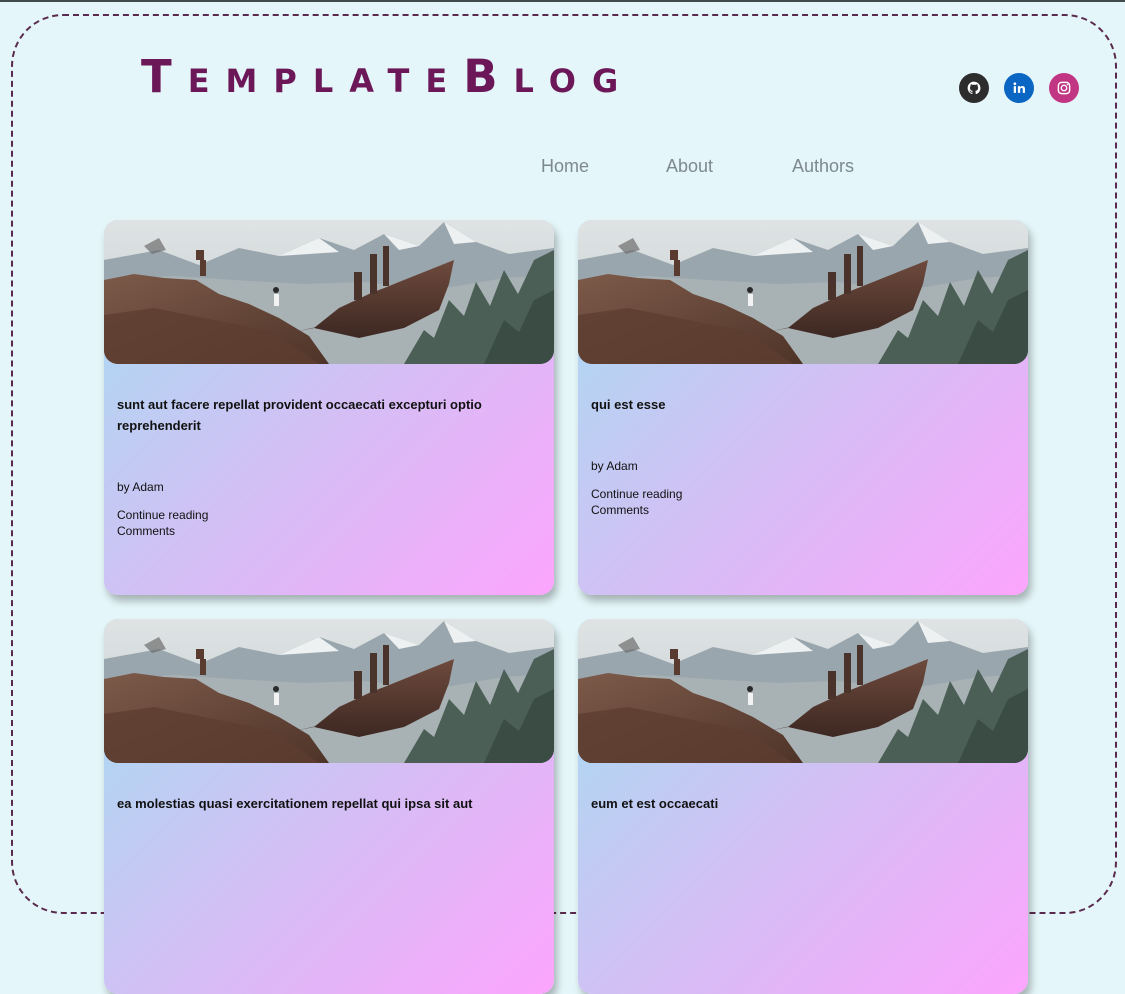  I want to click on site-logo: TemplateBlog, so click(387, 77).